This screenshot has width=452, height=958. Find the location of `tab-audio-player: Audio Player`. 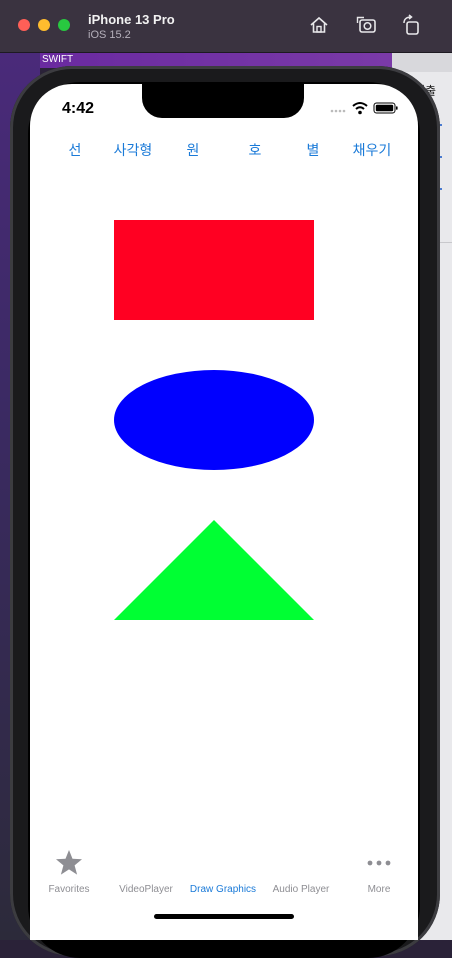

tab-audio-player: Audio Player is located at coordinates (301, 872).